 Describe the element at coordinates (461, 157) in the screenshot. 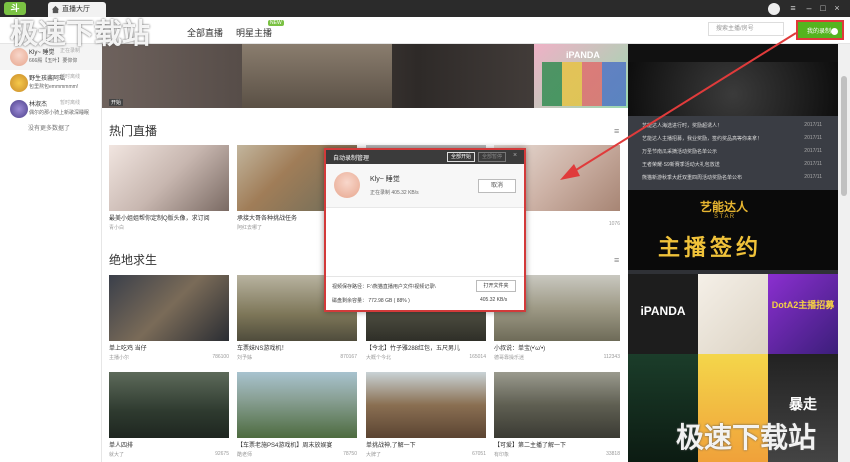

I see `start-all-button: 全部开始` at that location.